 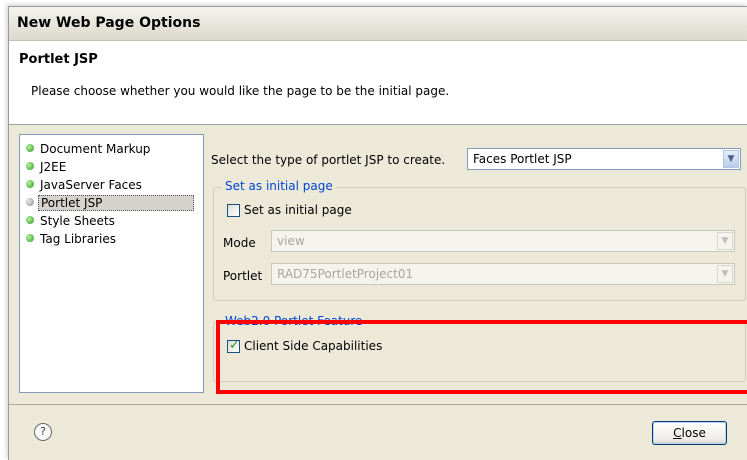 I want to click on portlet-select: RAD75PortletProject01 ▼, so click(x=503, y=274).